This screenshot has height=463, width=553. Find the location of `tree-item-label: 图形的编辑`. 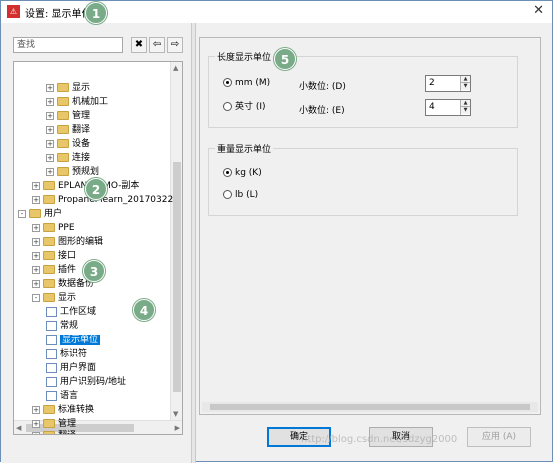

tree-item-label: 图形的编辑 is located at coordinates (81, 242).